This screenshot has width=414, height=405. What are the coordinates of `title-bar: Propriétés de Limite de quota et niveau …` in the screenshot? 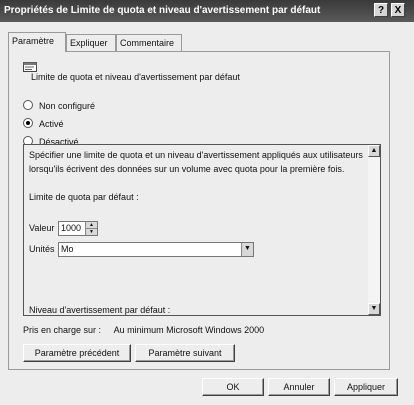 It's located at (207, 11).